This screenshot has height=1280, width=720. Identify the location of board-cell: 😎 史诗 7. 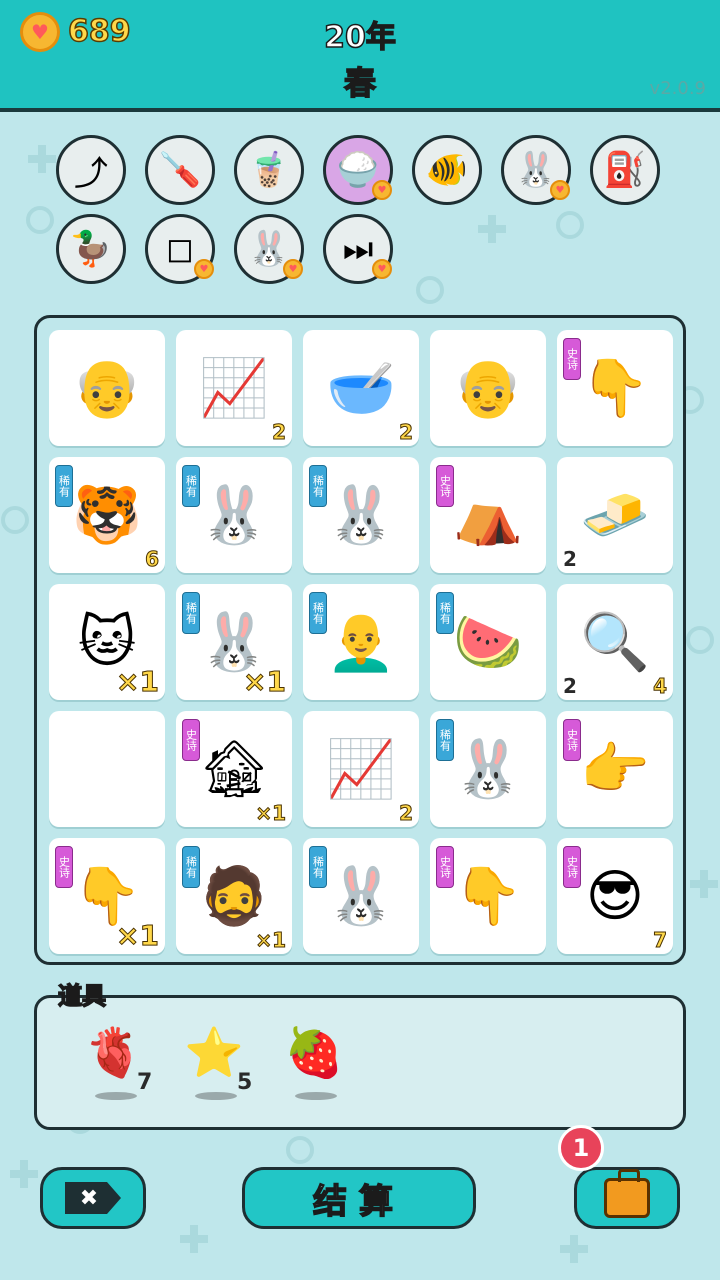
(615, 896).